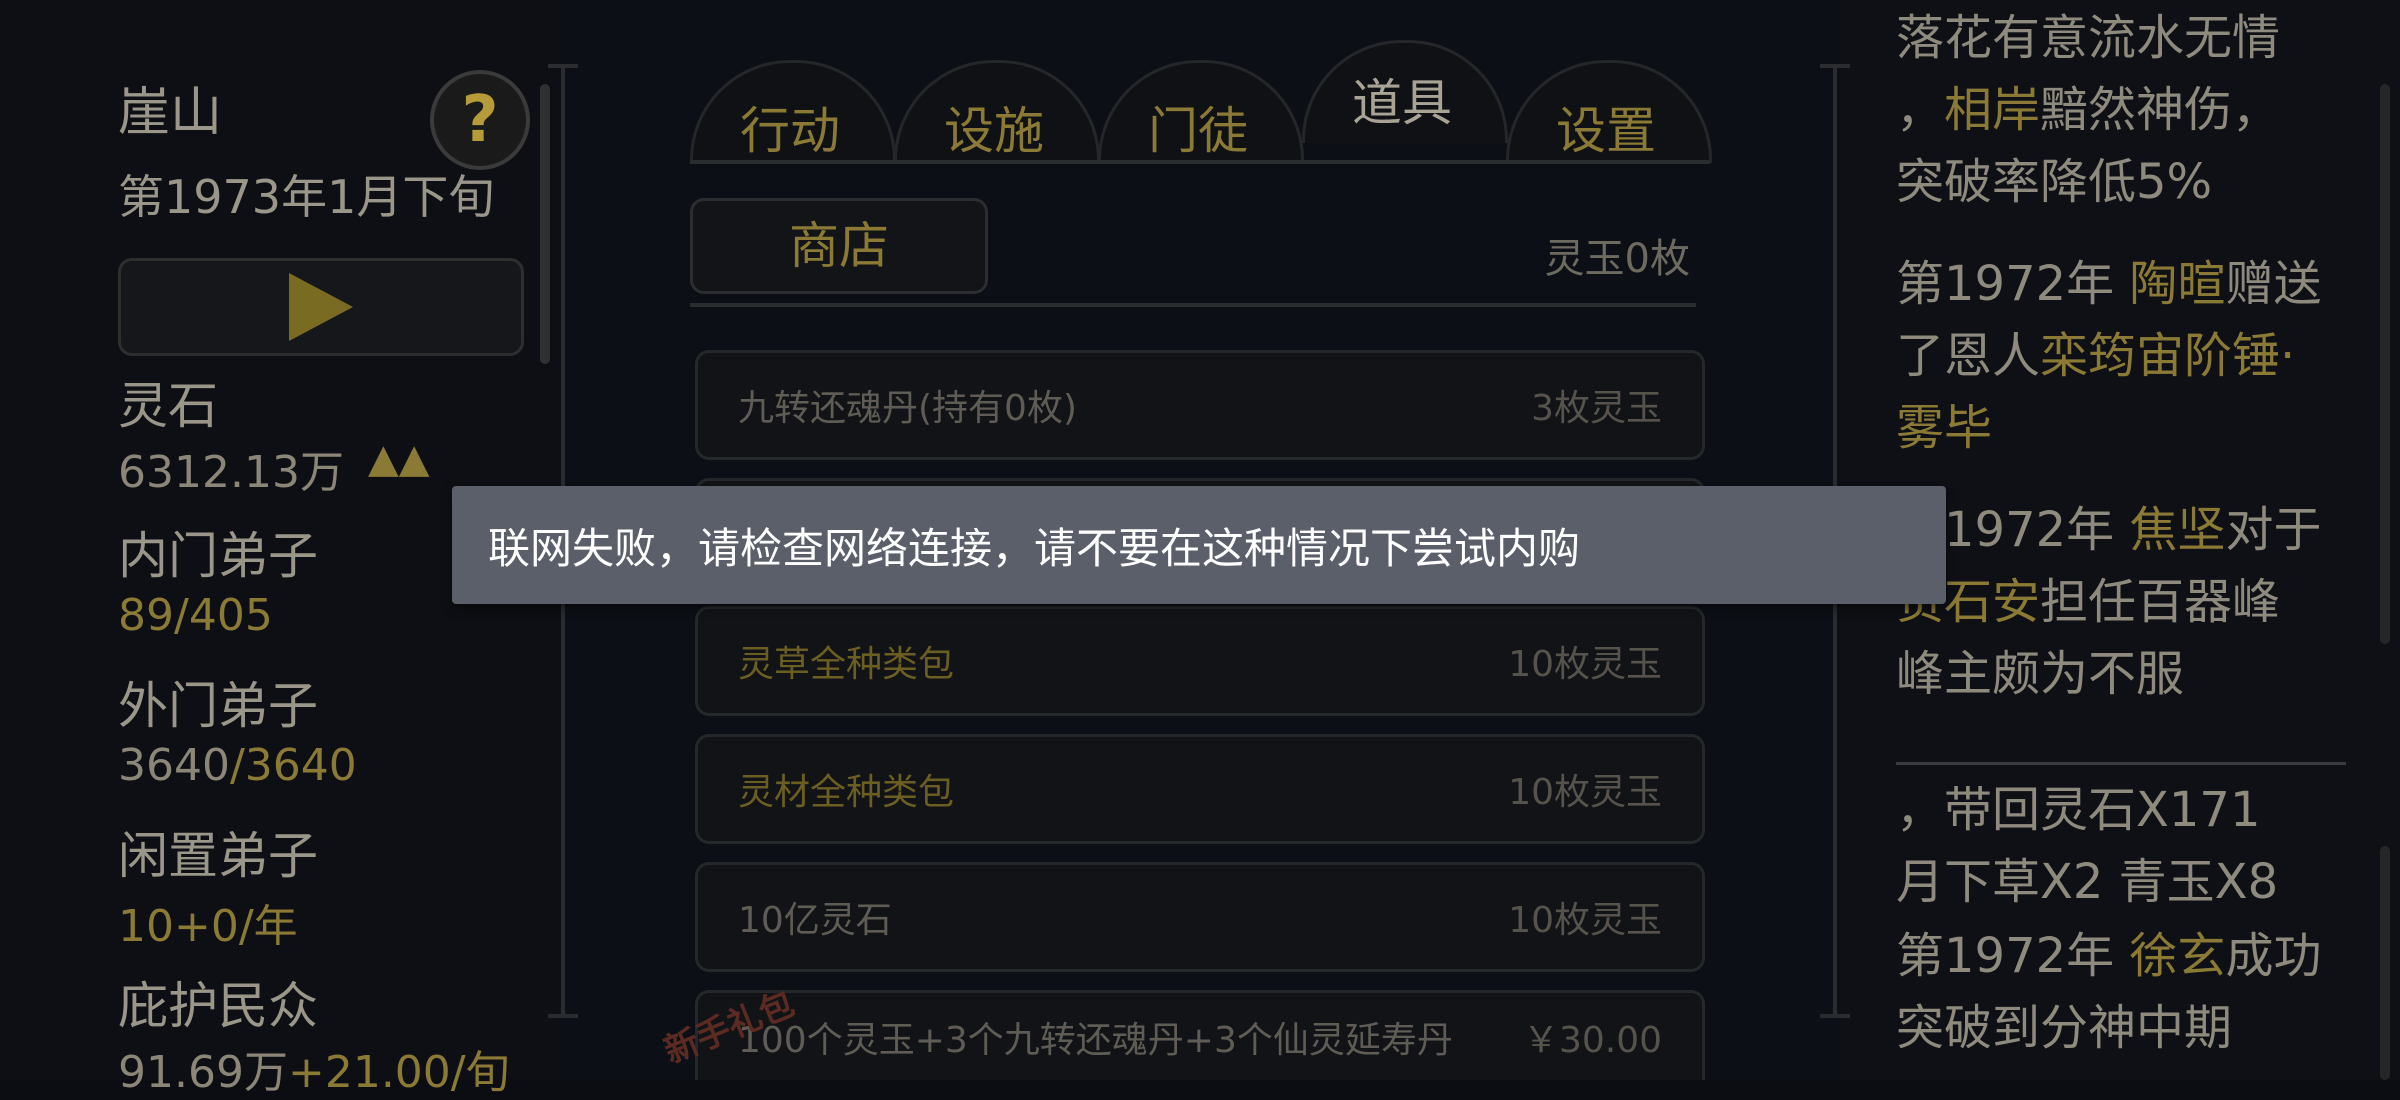 Image resolution: width=2400 pixels, height=1100 pixels. What do you see at coordinates (2087, 846) in the screenshot?
I see `log-entry: ，带回灵石X171 月下草X2 青玉X8` at bounding box center [2087, 846].